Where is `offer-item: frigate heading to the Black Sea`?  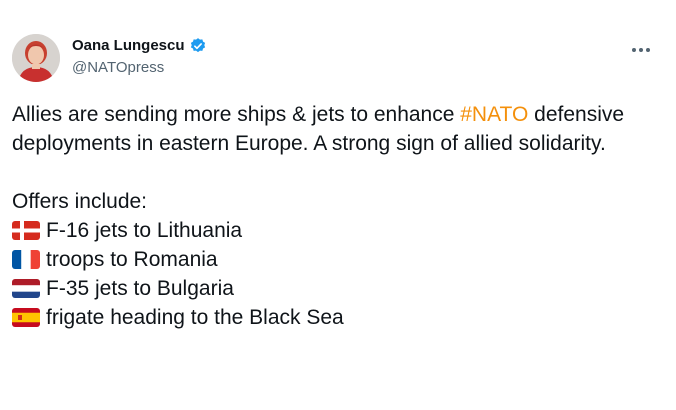
offer-item: frigate heading to the Black Sea is located at coordinates (332, 317).